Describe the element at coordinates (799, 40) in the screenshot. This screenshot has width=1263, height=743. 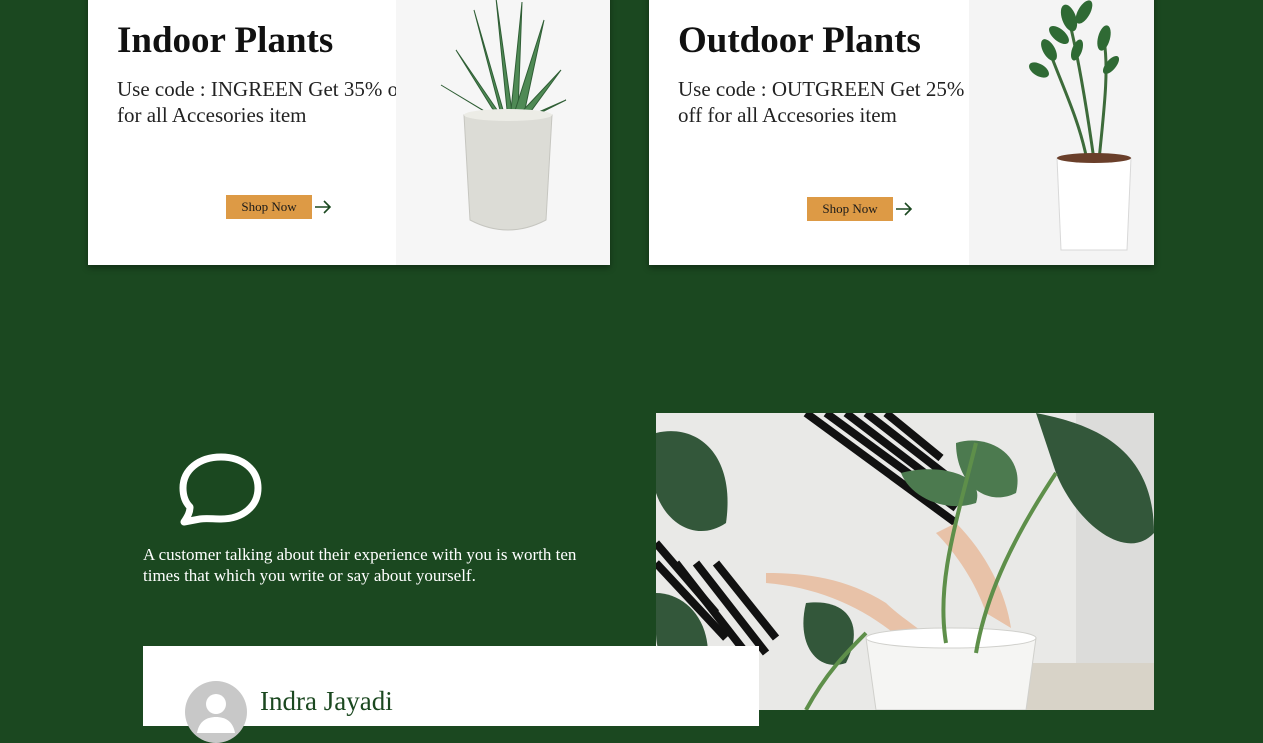
I see `promo-title: Outdoor Plants` at that location.